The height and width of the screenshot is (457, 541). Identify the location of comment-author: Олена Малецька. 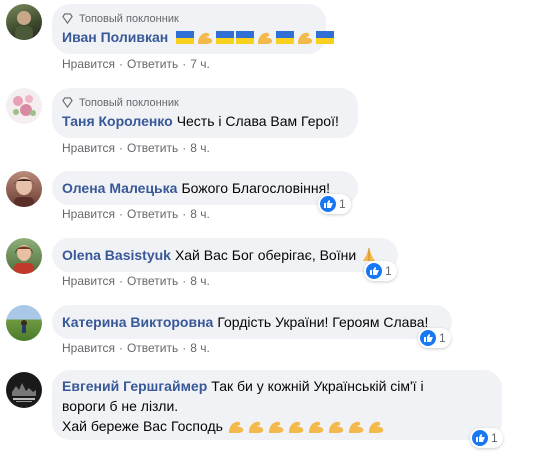
(119, 188).